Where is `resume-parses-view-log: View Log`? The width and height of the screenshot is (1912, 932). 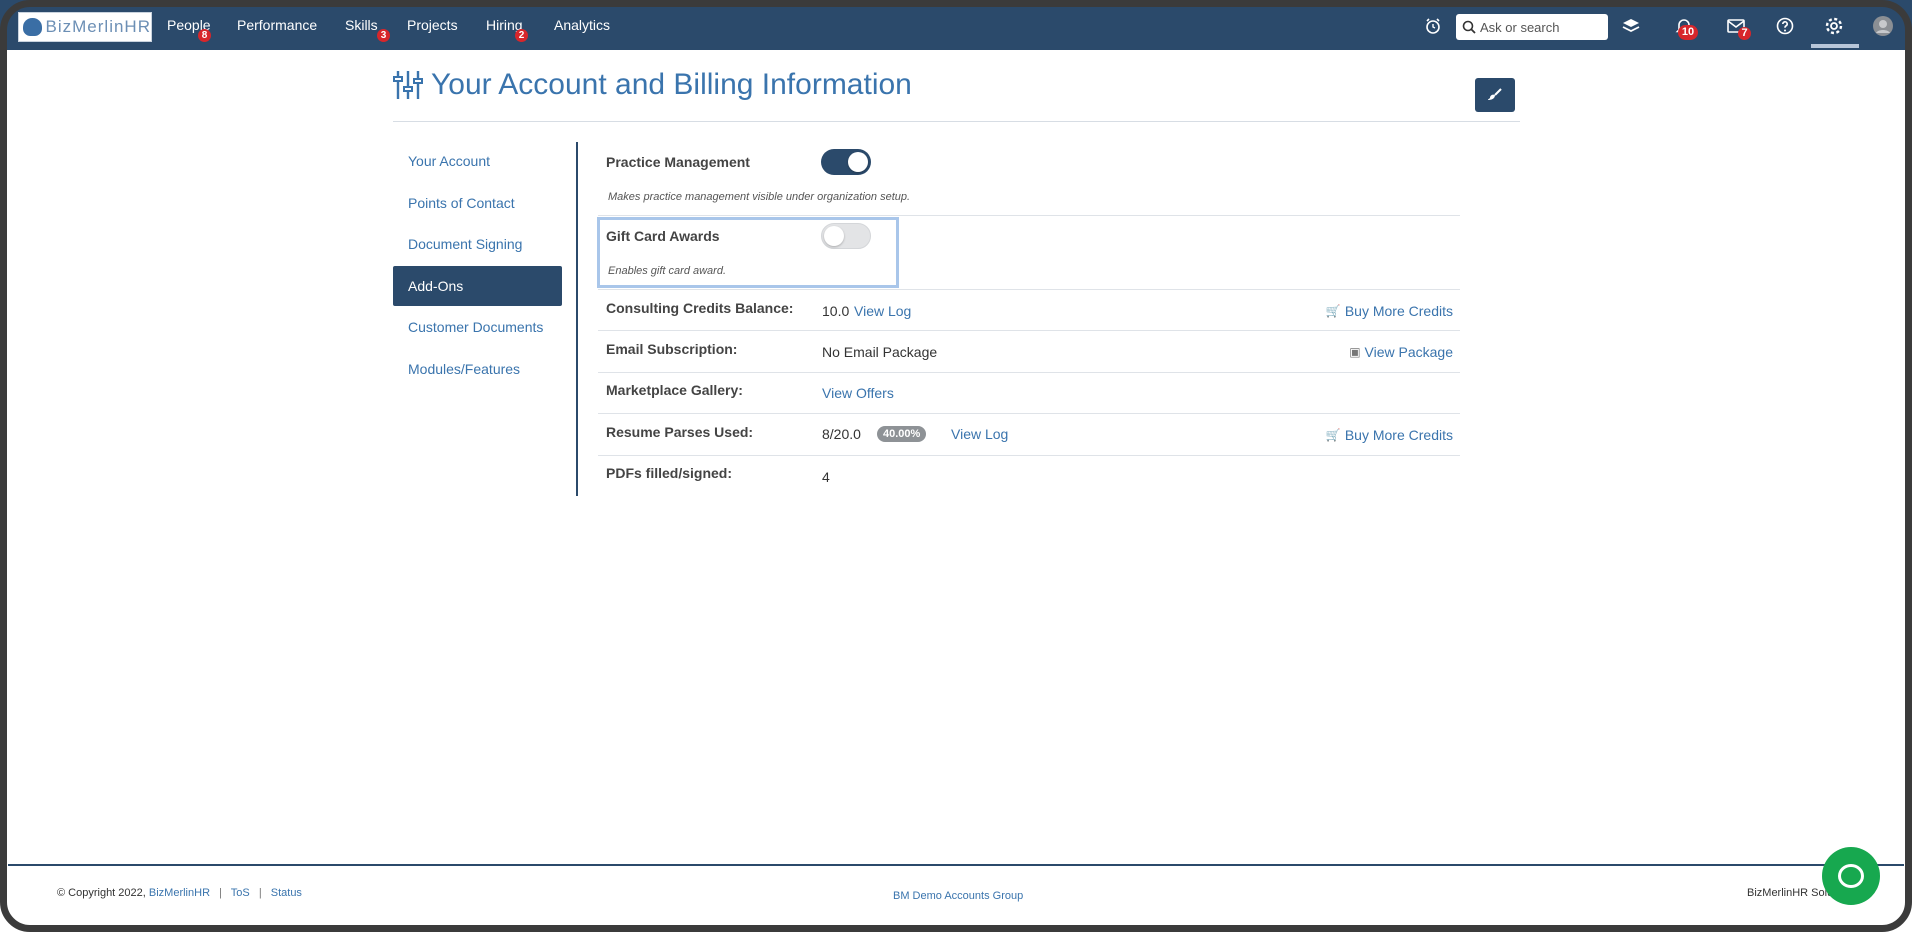 resume-parses-view-log: View Log is located at coordinates (979, 434).